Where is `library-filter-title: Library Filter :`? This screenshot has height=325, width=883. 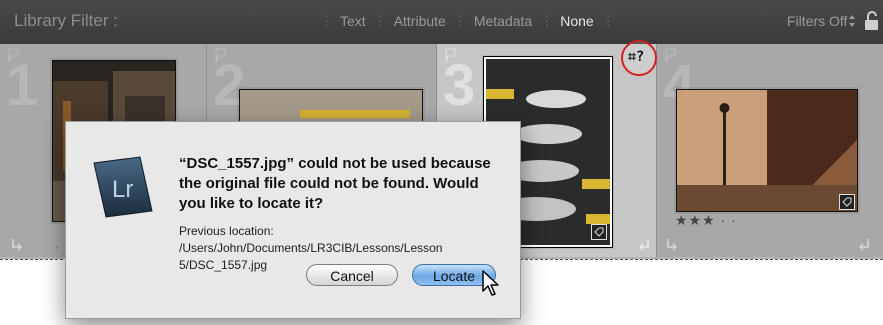 library-filter-title: Library Filter : is located at coordinates (66, 20).